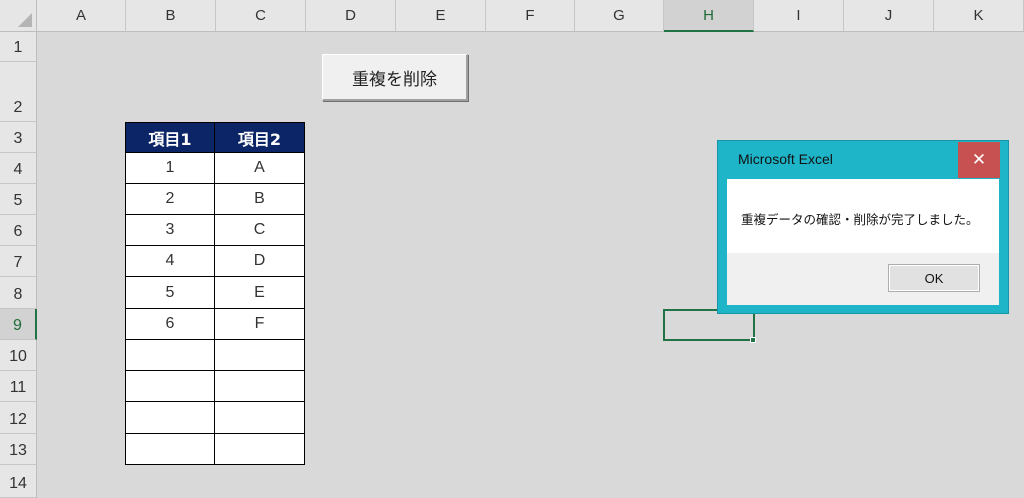 Image resolution: width=1024 pixels, height=498 pixels. What do you see at coordinates (18, 230) in the screenshot?
I see `row-header-6: 6` at bounding box center [18, 230].